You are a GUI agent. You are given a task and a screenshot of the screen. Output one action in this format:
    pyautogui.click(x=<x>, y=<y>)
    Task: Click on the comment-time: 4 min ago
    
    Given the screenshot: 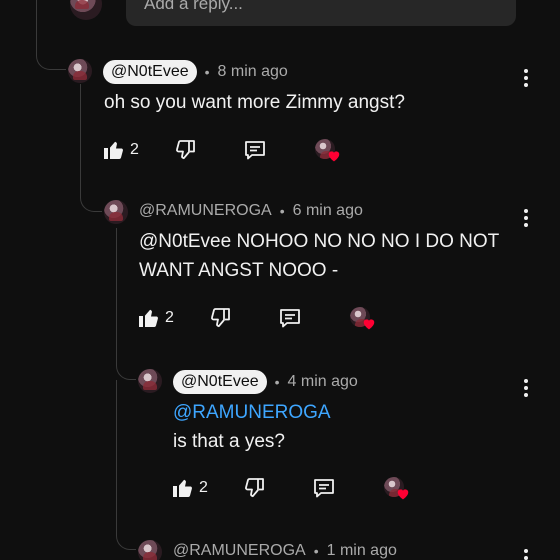 What is the action you would take?
    pyautogui.click(x=323, y=382)
    